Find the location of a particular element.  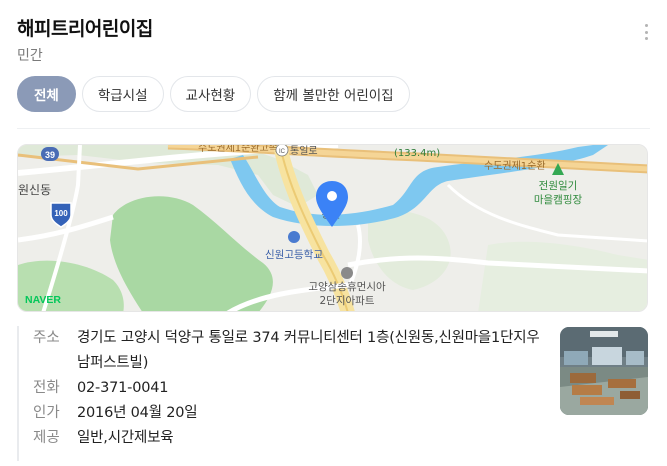

approval-row: 인가 2016년 04월 20일 is located at coordinates (290, 413).